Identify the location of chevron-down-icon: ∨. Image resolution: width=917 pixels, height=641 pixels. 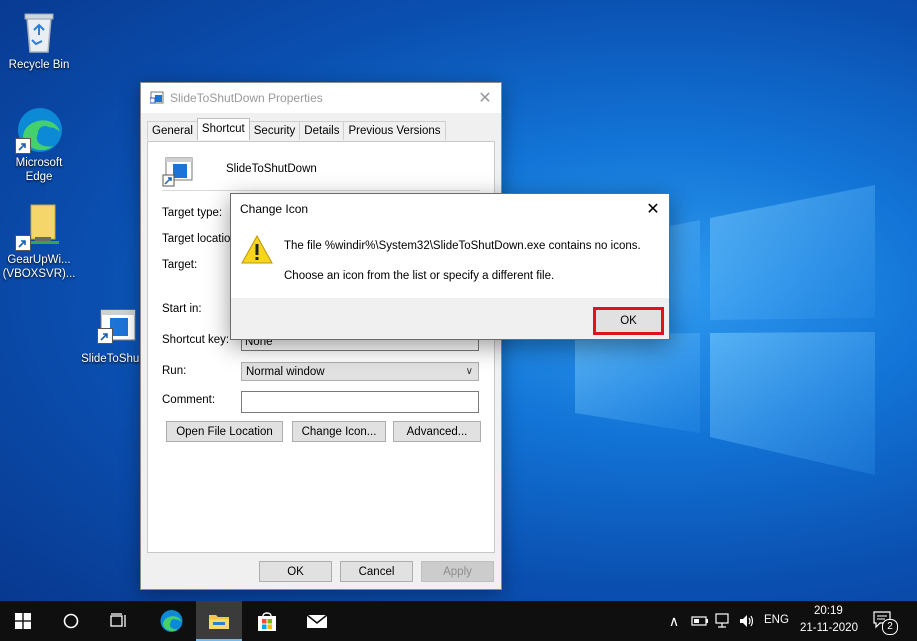
(469, 371).